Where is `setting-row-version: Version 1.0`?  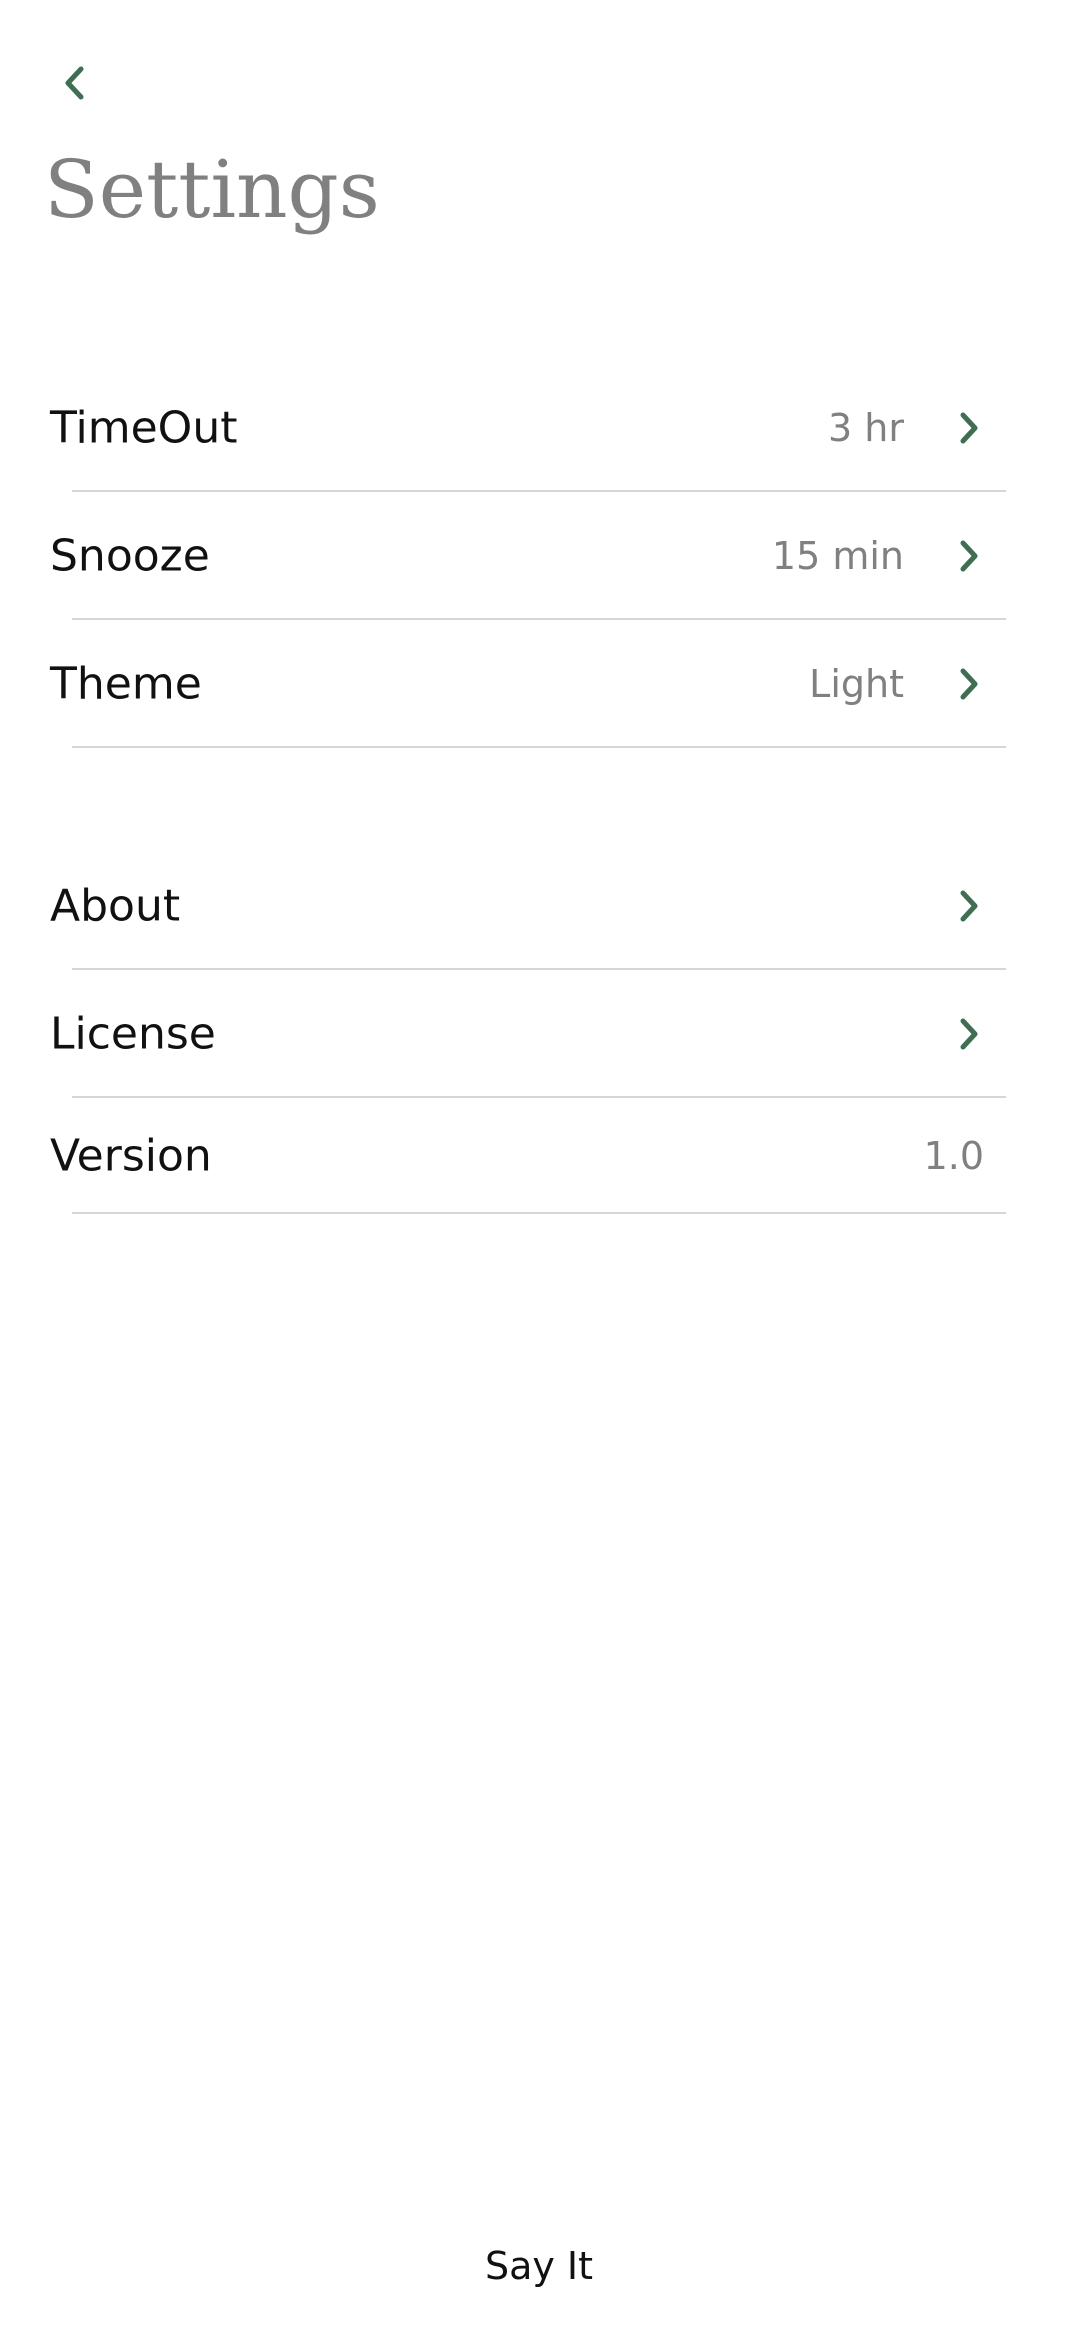 setting-row-version: Version 1.0 is located at coordinates (539, 1156).